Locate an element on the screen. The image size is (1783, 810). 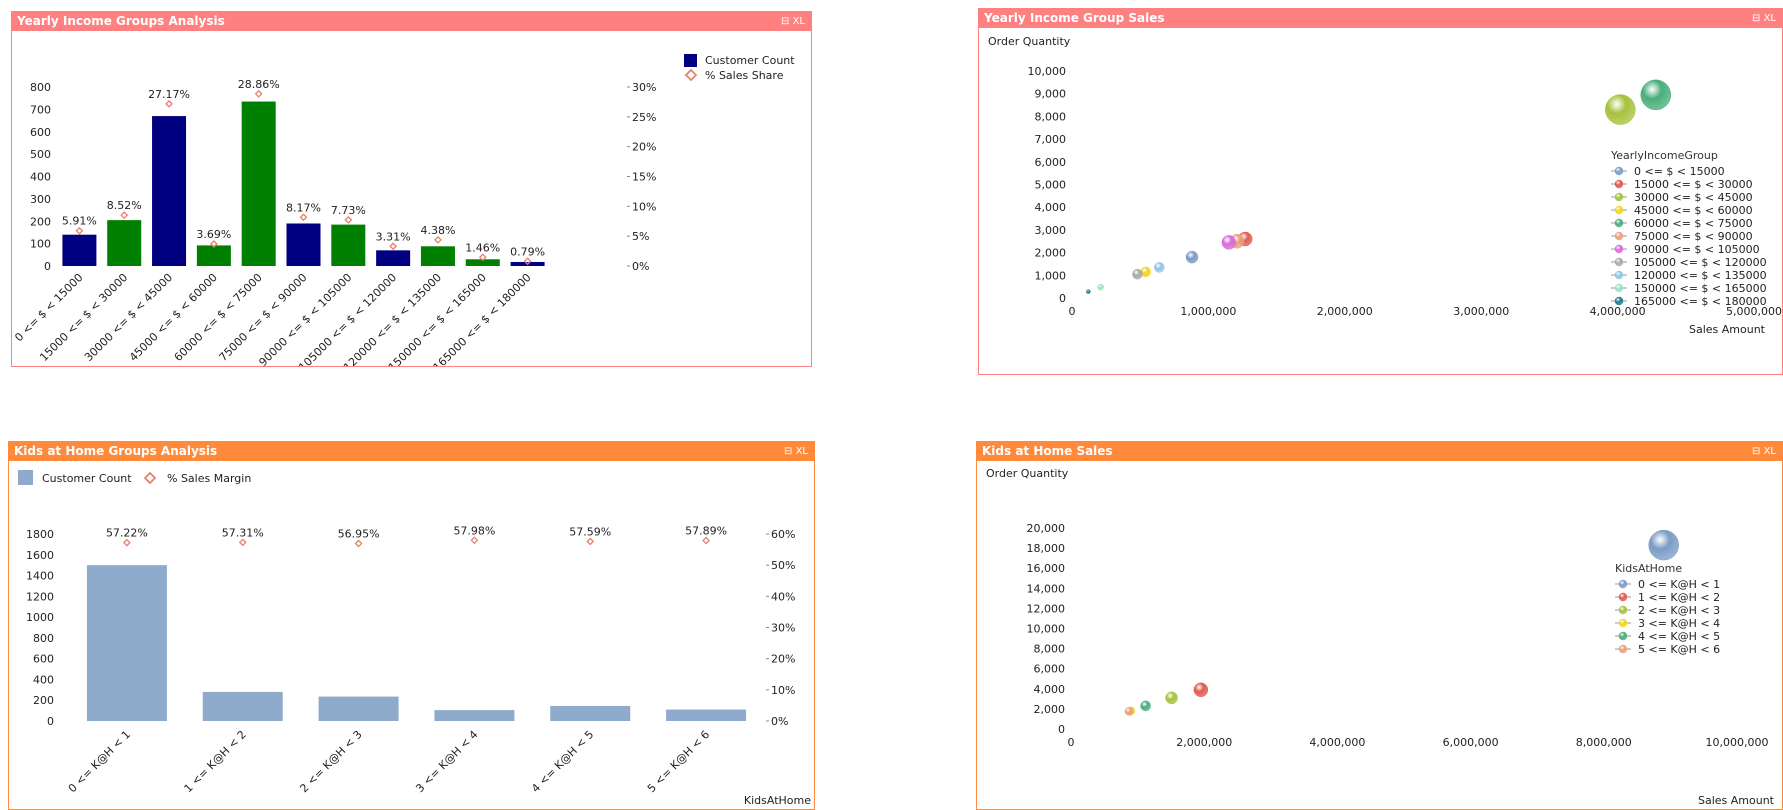
data-label: 3.31% is located at coordinates (393, 236).